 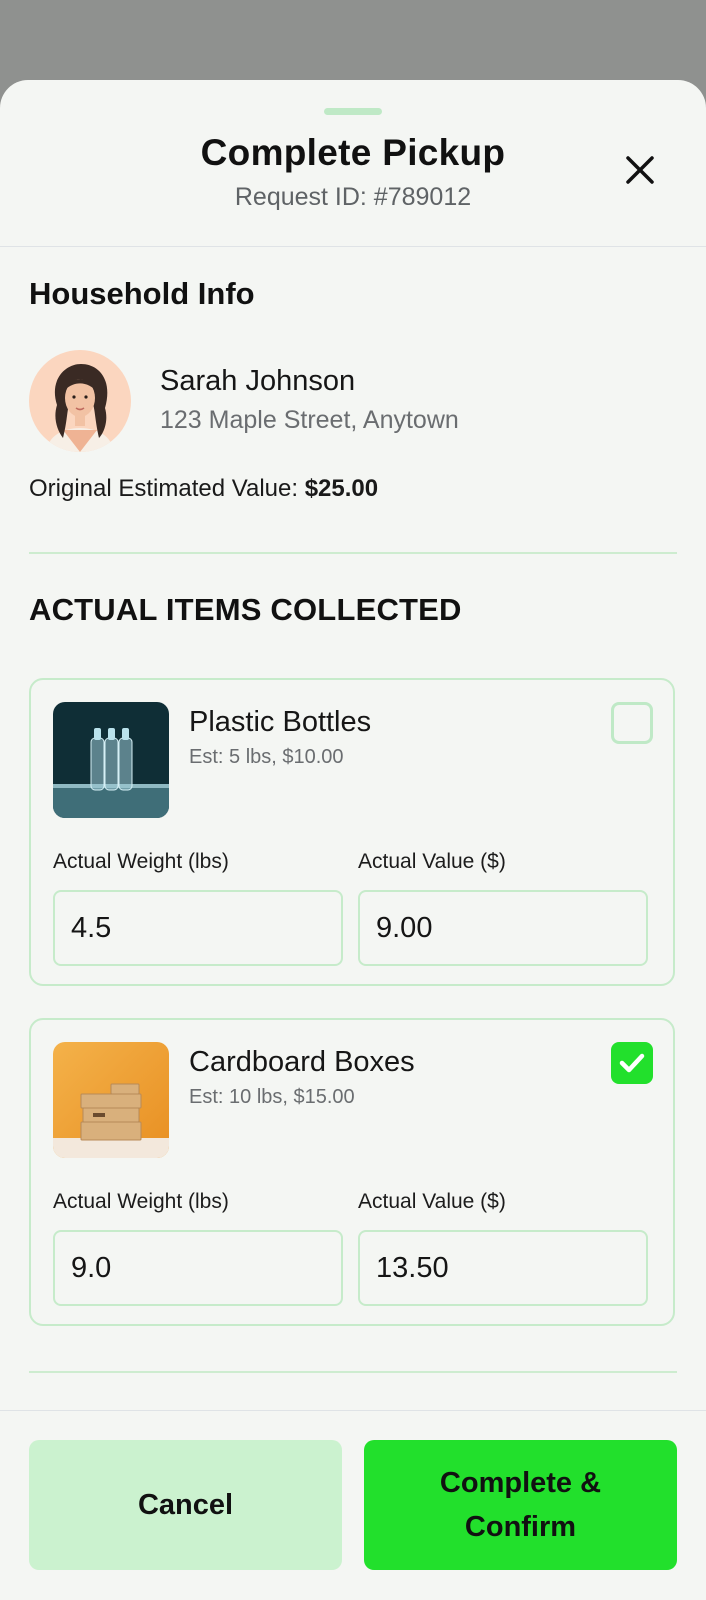 I want to click on cancel-button: Cancel, so click(x=185, y=1505).